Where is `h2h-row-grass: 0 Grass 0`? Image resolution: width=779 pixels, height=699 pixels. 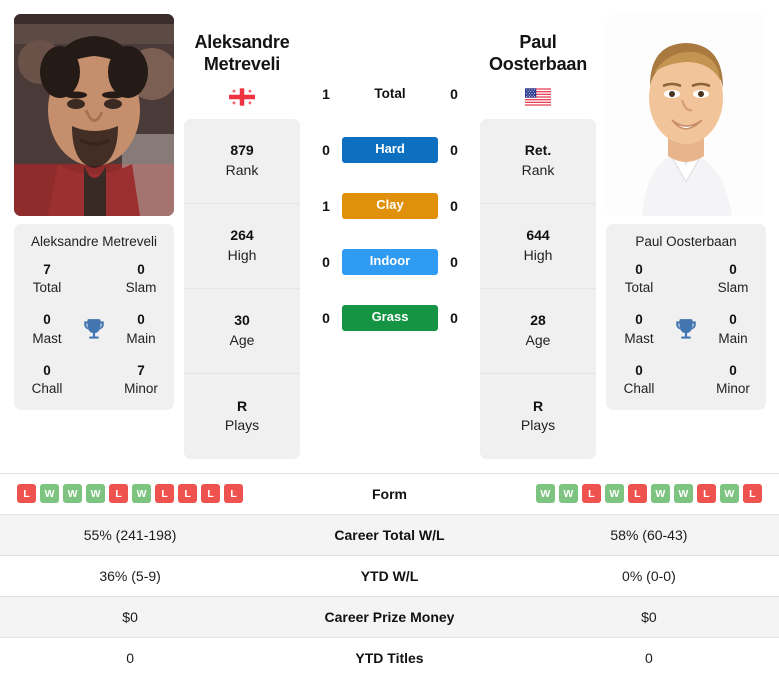
h2h-row-grass: 0 Grass 0 is located at coordinates (390, 318).